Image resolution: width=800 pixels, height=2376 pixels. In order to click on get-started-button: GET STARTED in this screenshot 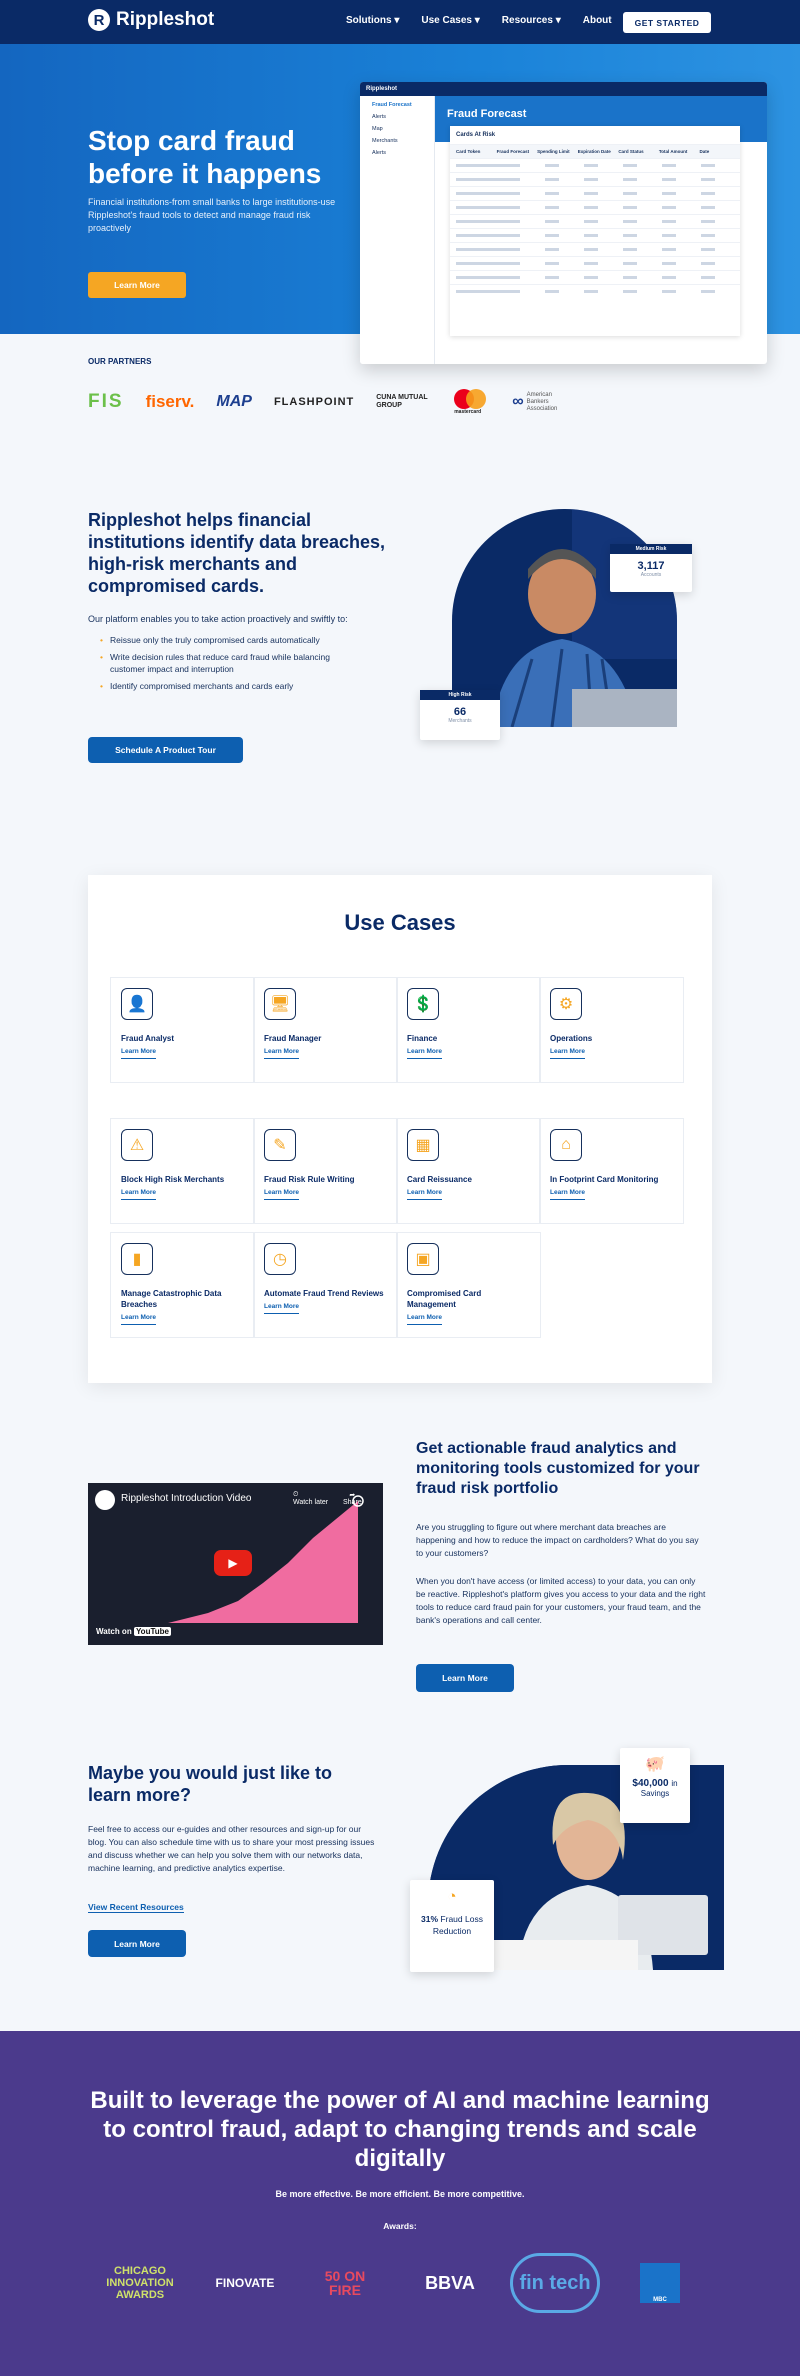, I will do `click(667, 22)`.